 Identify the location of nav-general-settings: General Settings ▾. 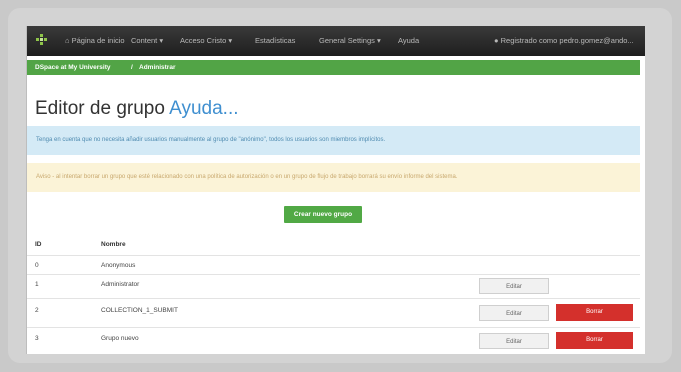
(350, 40).